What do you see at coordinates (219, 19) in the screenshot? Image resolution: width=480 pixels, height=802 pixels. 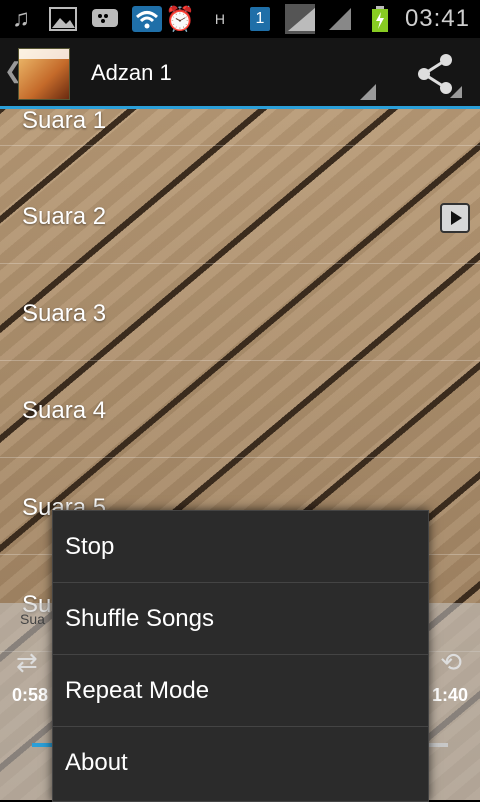 I see `network-type-icon: H` at bounding box center [219, 19].